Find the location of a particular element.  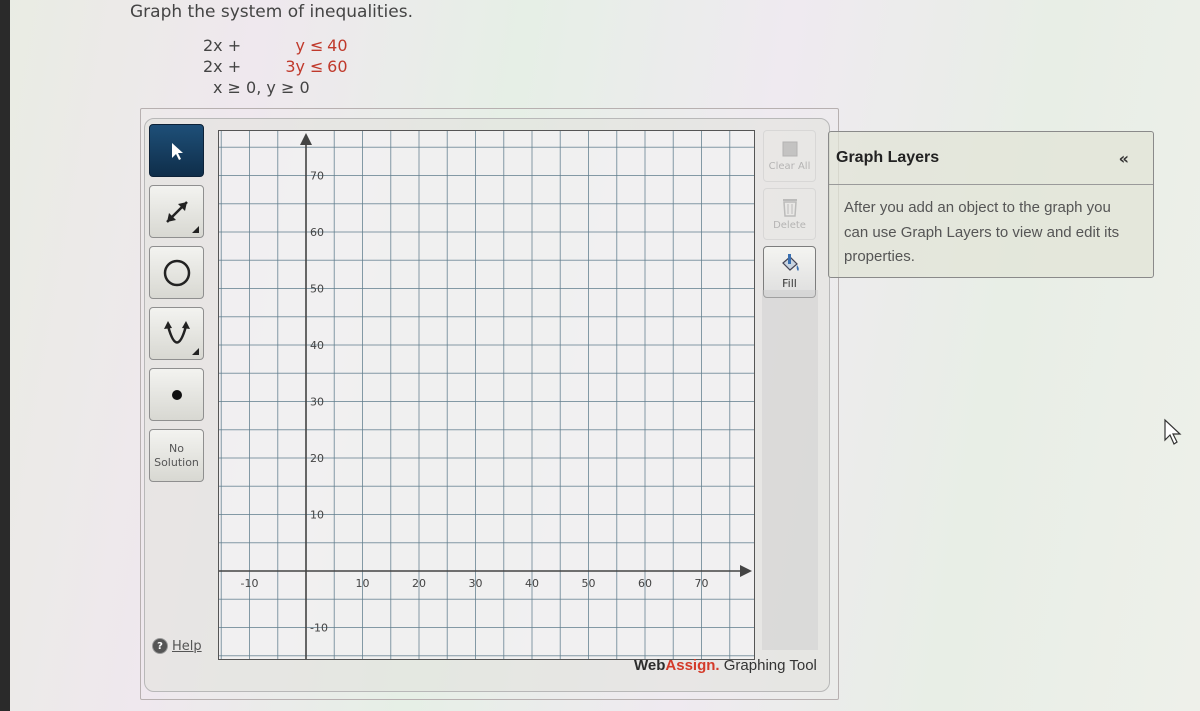

inequality-1-y-term: y is located at coordinates (300, 45).